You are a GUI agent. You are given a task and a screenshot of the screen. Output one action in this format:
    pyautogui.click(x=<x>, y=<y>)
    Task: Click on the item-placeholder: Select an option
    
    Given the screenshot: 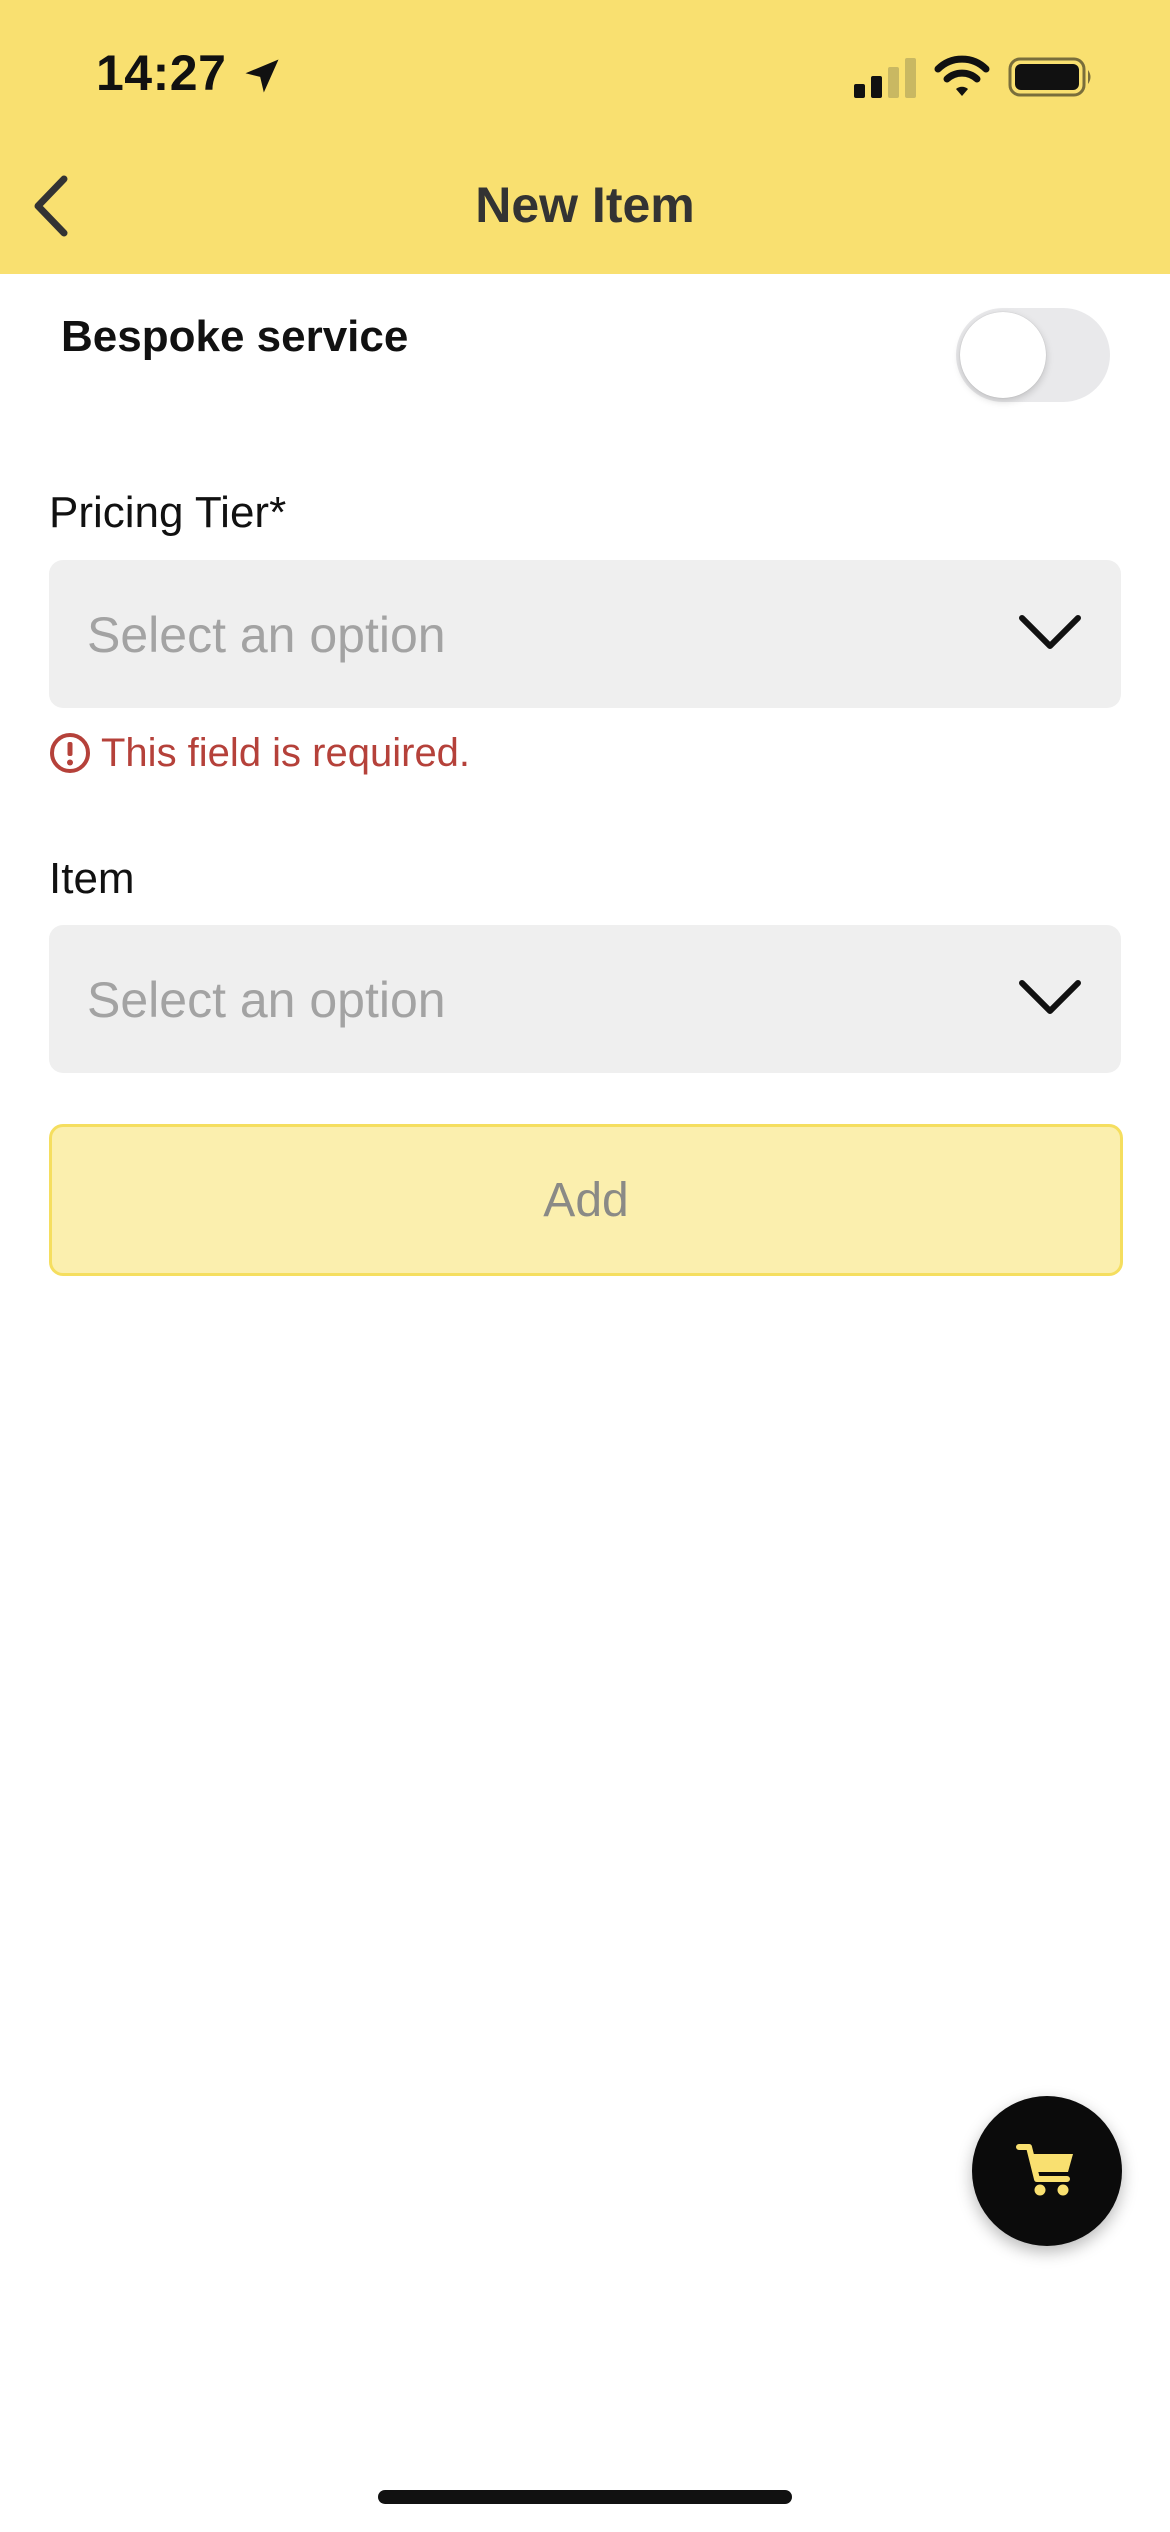 What is the action you would take?
    pyautogui.click(x=266, y=1000)
    